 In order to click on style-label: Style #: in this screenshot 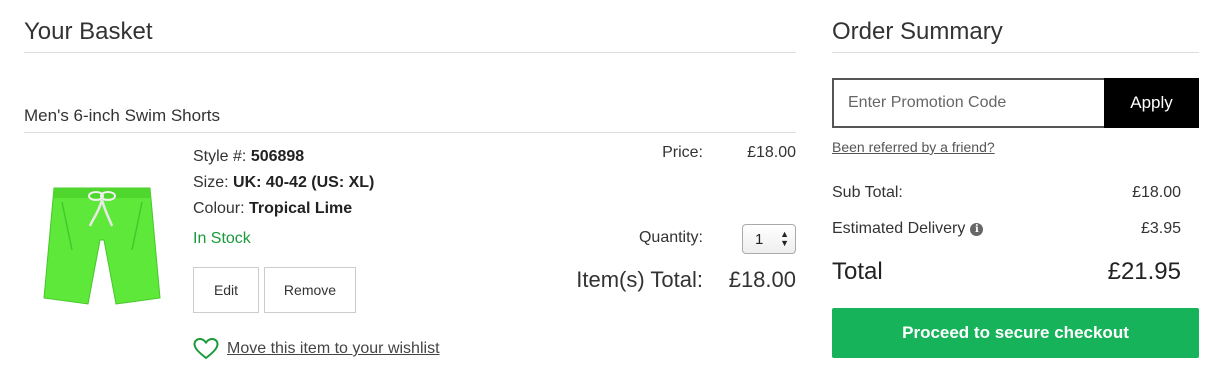, I will do `click(220, 156)`.